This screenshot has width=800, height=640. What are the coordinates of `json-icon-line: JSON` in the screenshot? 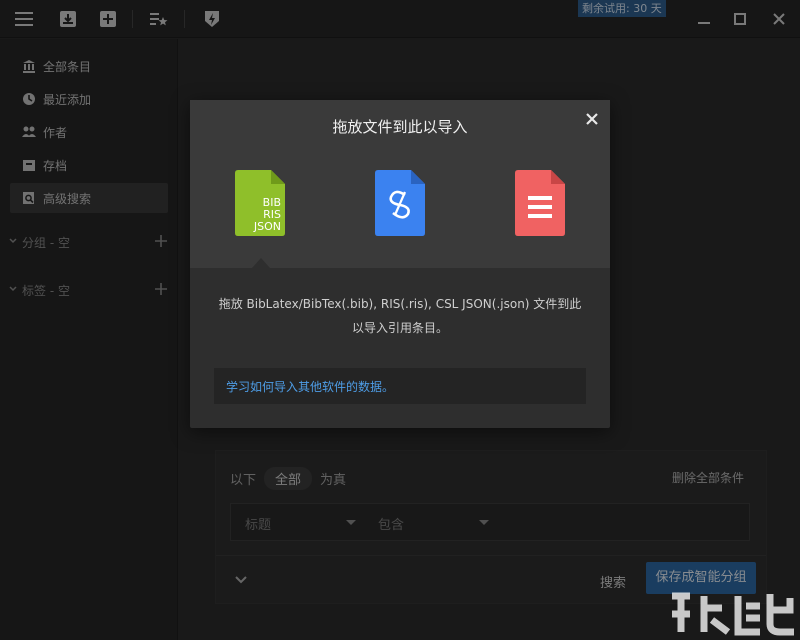 It's located at (267, 226).